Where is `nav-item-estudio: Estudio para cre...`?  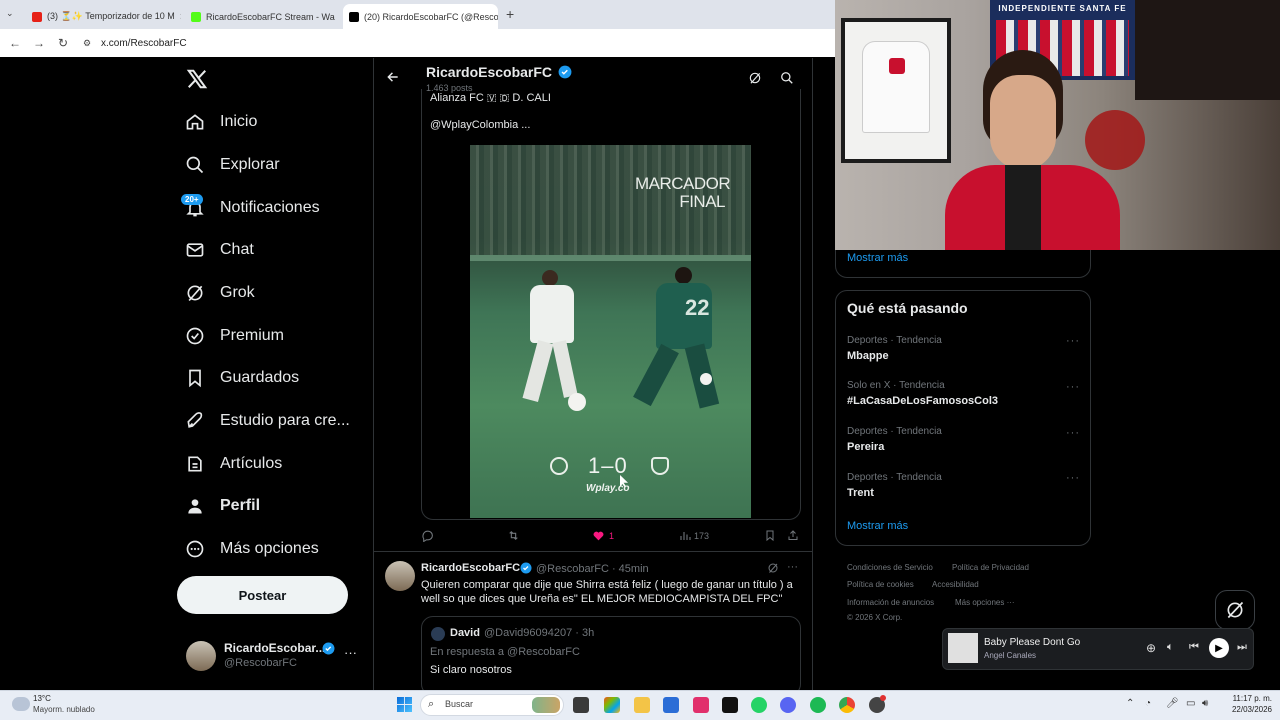
nav-item-estudio: Estudio para cre... is located at coordinates (267, 421).